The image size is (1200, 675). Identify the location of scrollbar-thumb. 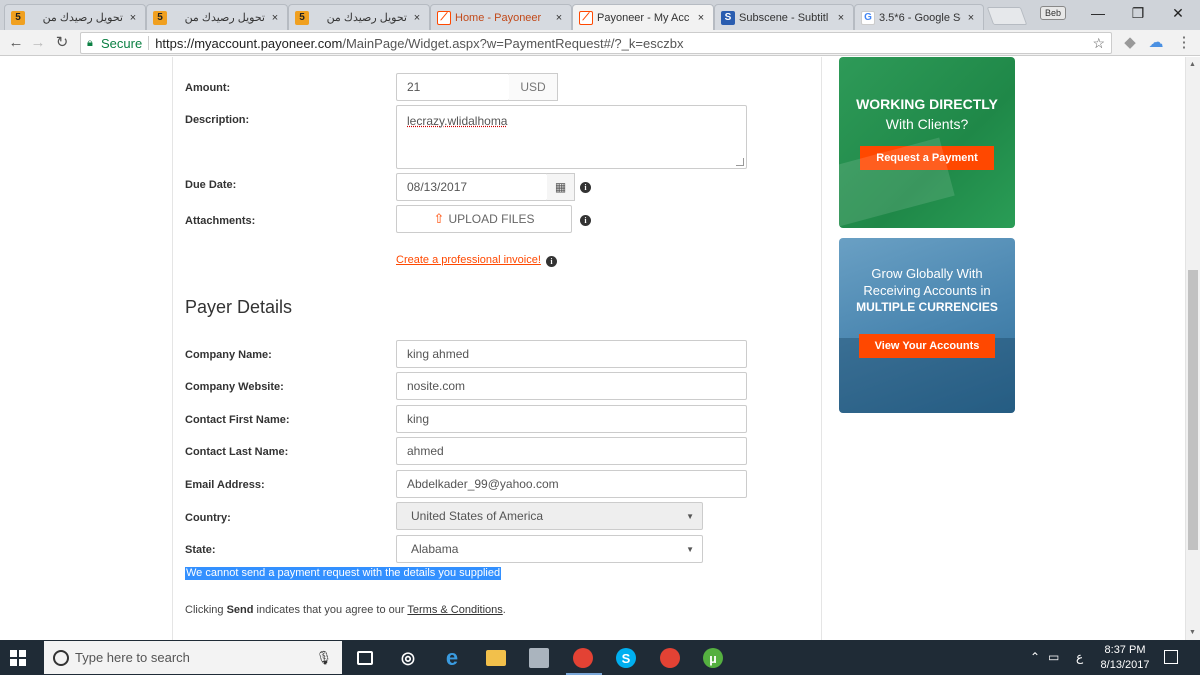
(1193, 410).